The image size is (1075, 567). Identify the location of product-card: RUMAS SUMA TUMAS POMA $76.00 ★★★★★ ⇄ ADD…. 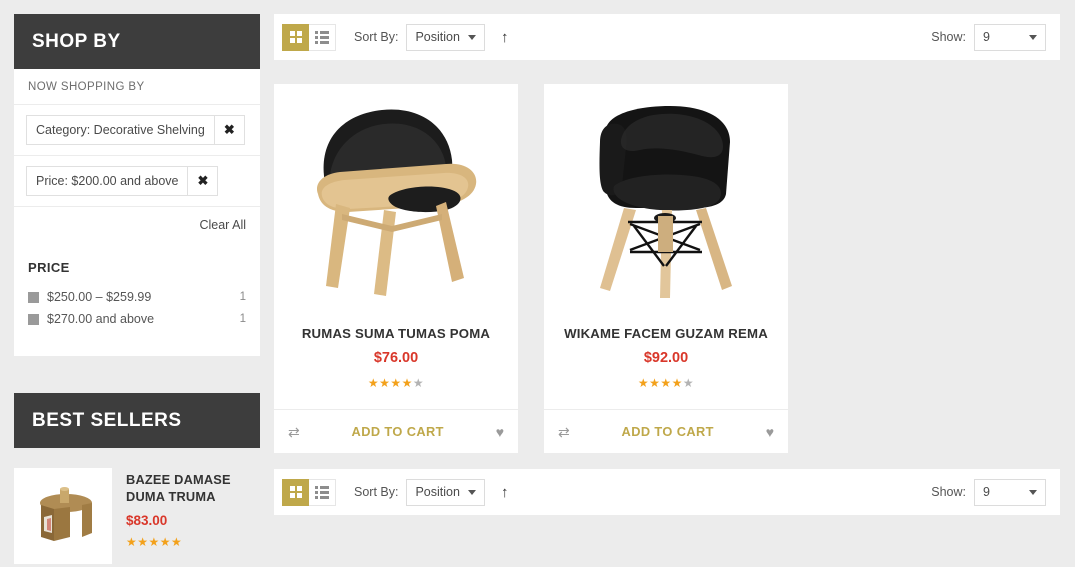
(396, 268).